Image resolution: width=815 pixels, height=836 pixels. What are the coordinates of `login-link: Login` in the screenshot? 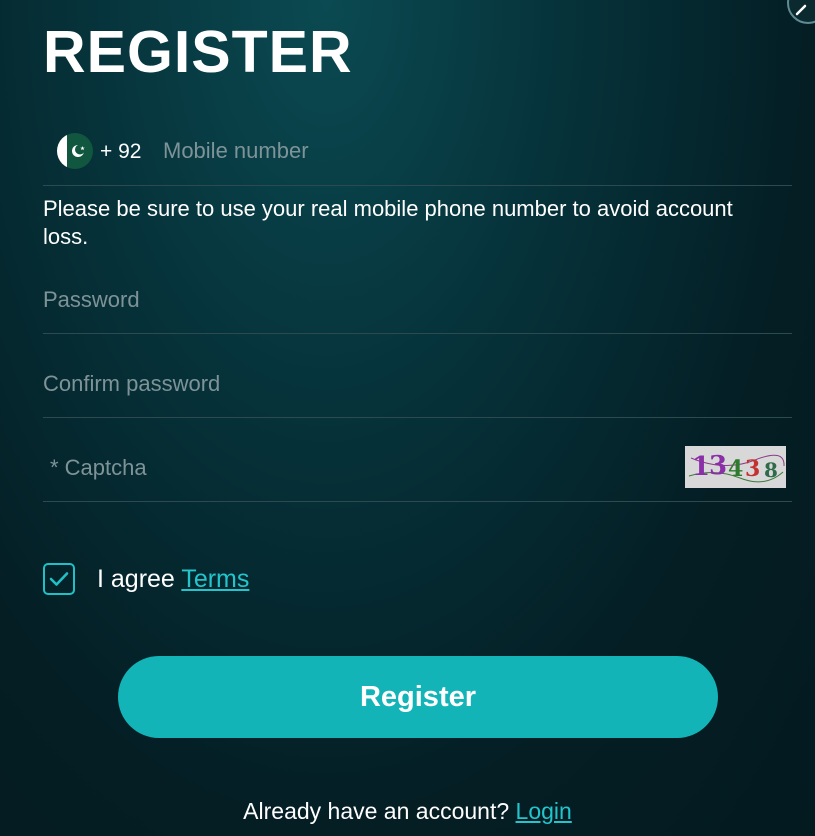 It's located at (544, 811).